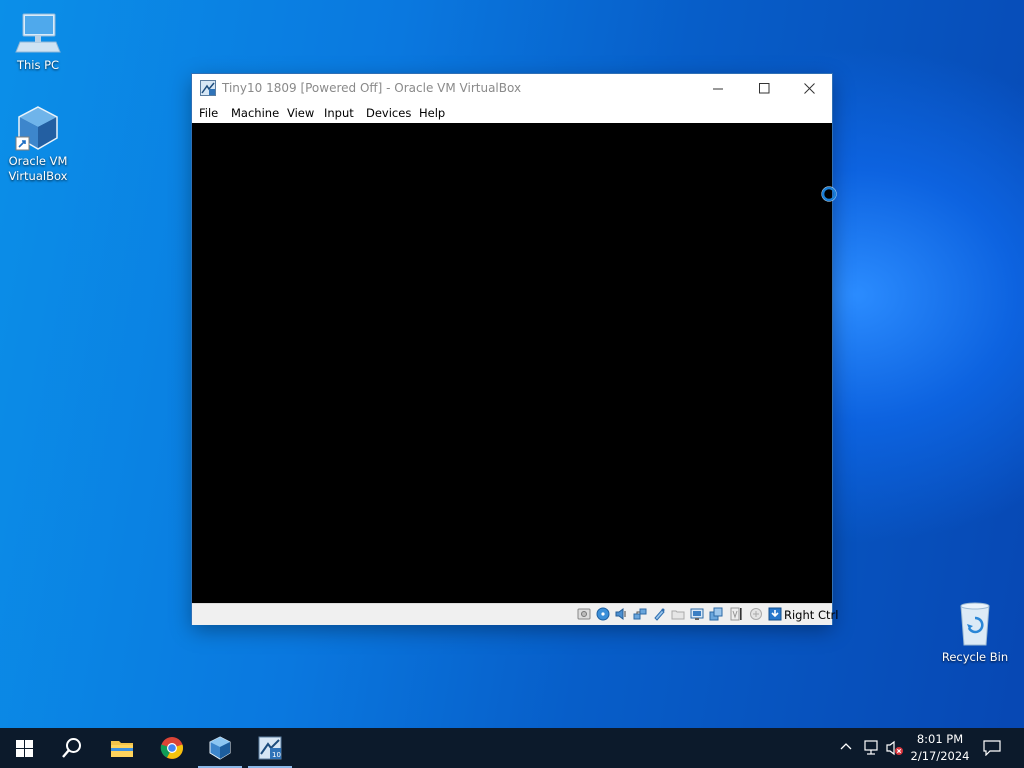  What do you see at coordinates (811, 615) in the screenshot?
I see `host-key-label: Right Ctrl` at bounding box center [811, 615].